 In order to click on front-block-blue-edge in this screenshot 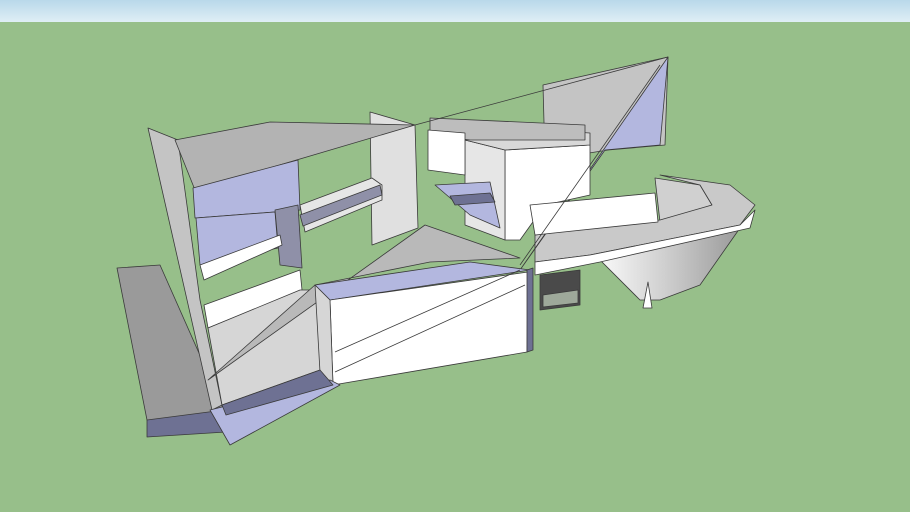, I will do `click(530, 310)`.